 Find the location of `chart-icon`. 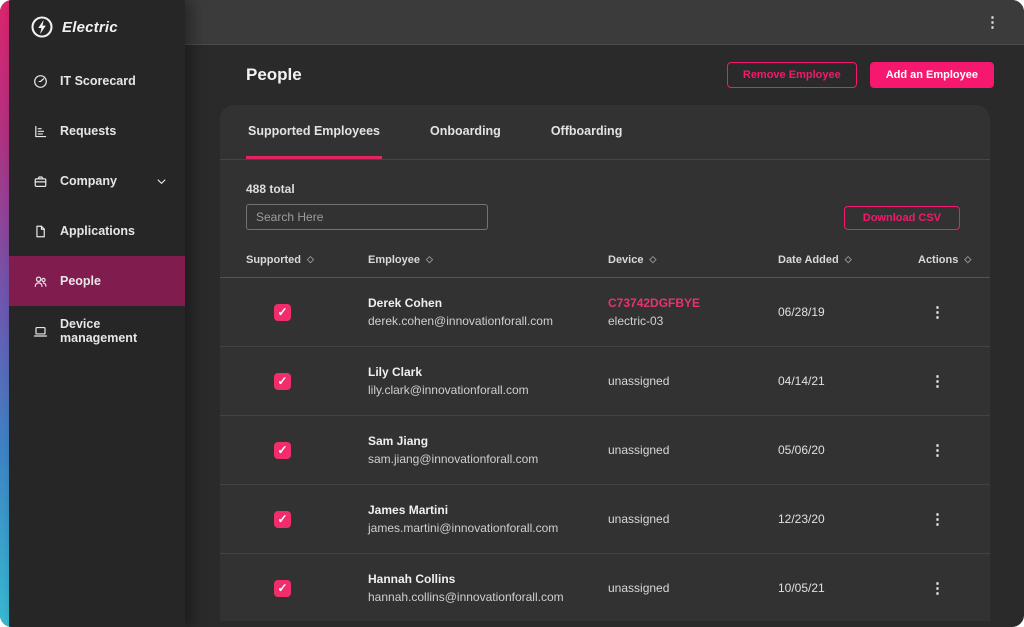

chart-icon is located at coordinates (40, 131).